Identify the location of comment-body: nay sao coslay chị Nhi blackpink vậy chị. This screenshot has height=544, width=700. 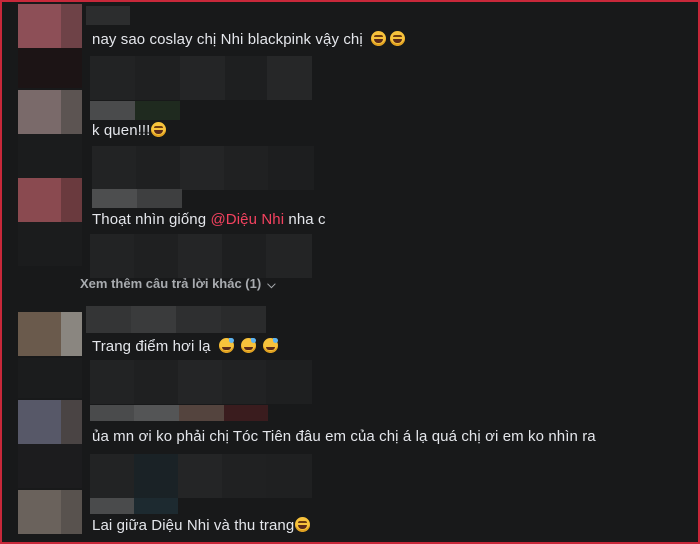
(227, 39).